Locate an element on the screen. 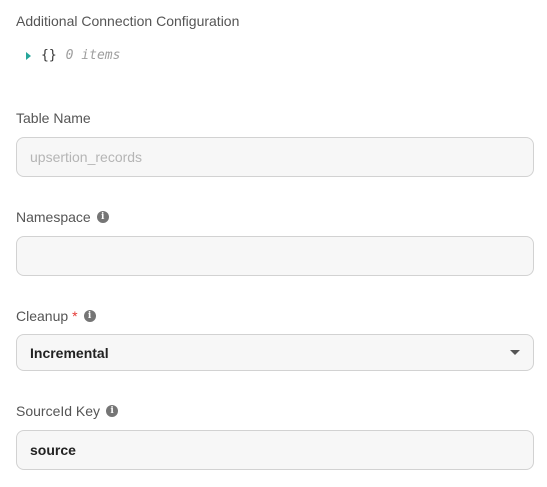 The width and height of the screenshot is (547, 487). table-name-input is located at coordinates (275, 157).